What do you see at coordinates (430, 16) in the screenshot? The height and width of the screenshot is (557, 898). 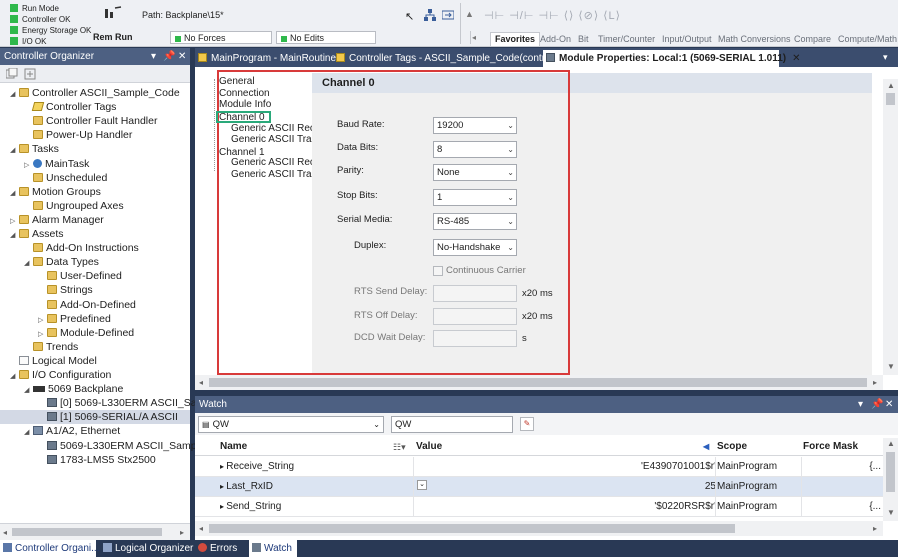 I see `network-browse-icon` at bounding box center [430, 16].